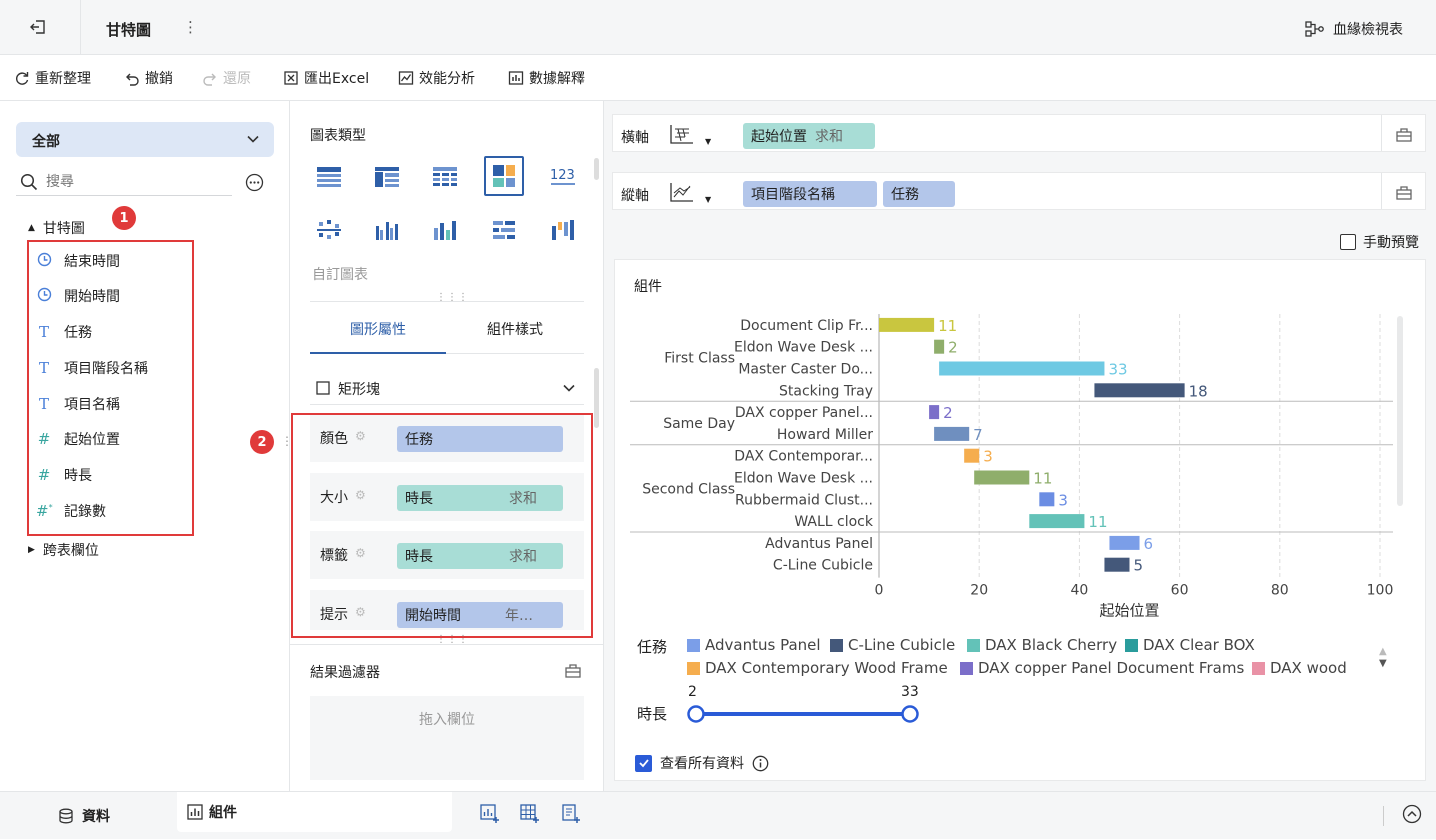 Image resolution: width=1436 pixels, height=840 pixels. I want to click on toolbar: 重新整理 撤銷 還原 匯出Excel 效能分析 數據解釋, so click(718, 78).